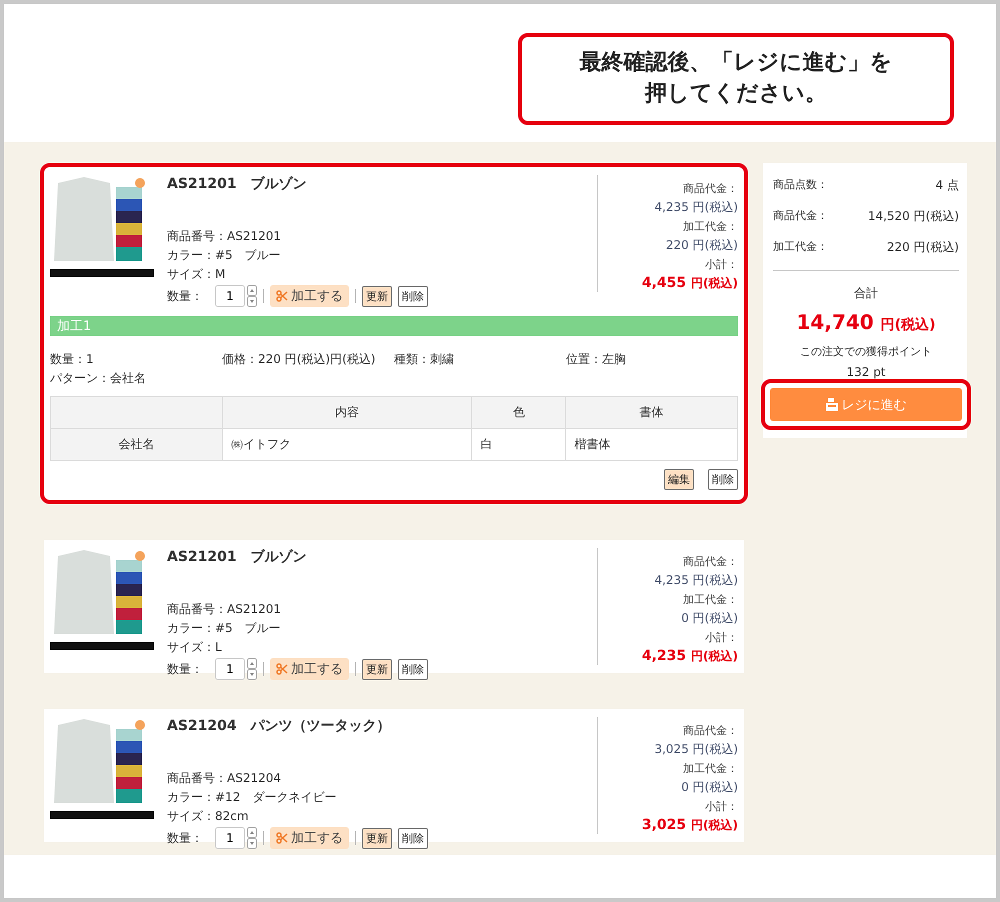  What do you see at coordinates (208, 816) in the screenshot?
I see `product-size: サイズ：82cm` at bounding box center [208, 816].